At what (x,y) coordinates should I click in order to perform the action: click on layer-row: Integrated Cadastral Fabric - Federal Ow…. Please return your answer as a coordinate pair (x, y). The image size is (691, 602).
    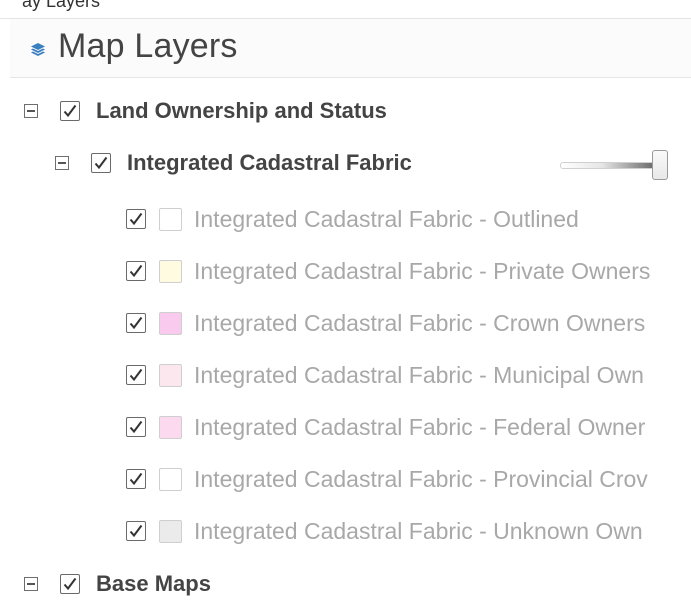
    Looking at the image, I should click on (385, 427).